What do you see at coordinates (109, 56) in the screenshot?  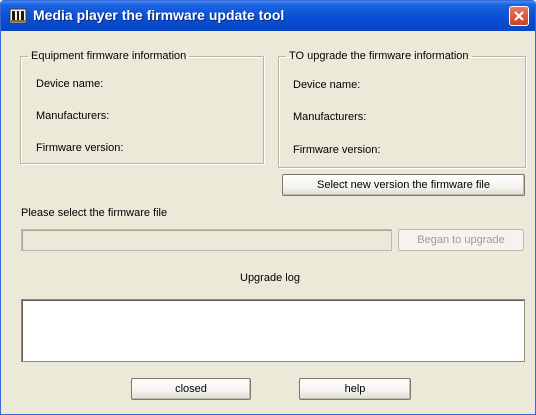 I see `equipment-firmware-legend: Equipment firmware information` at bounding box center [109, 56].